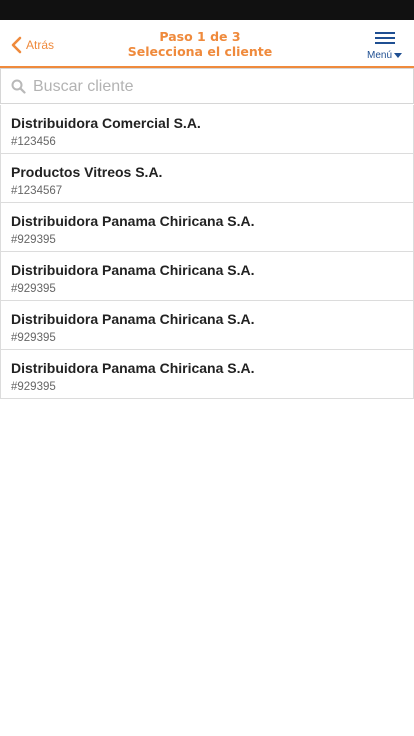 The height and width of the screenshot is (736, 414). I want to click on back-button: Atrás, so click(32, 45).